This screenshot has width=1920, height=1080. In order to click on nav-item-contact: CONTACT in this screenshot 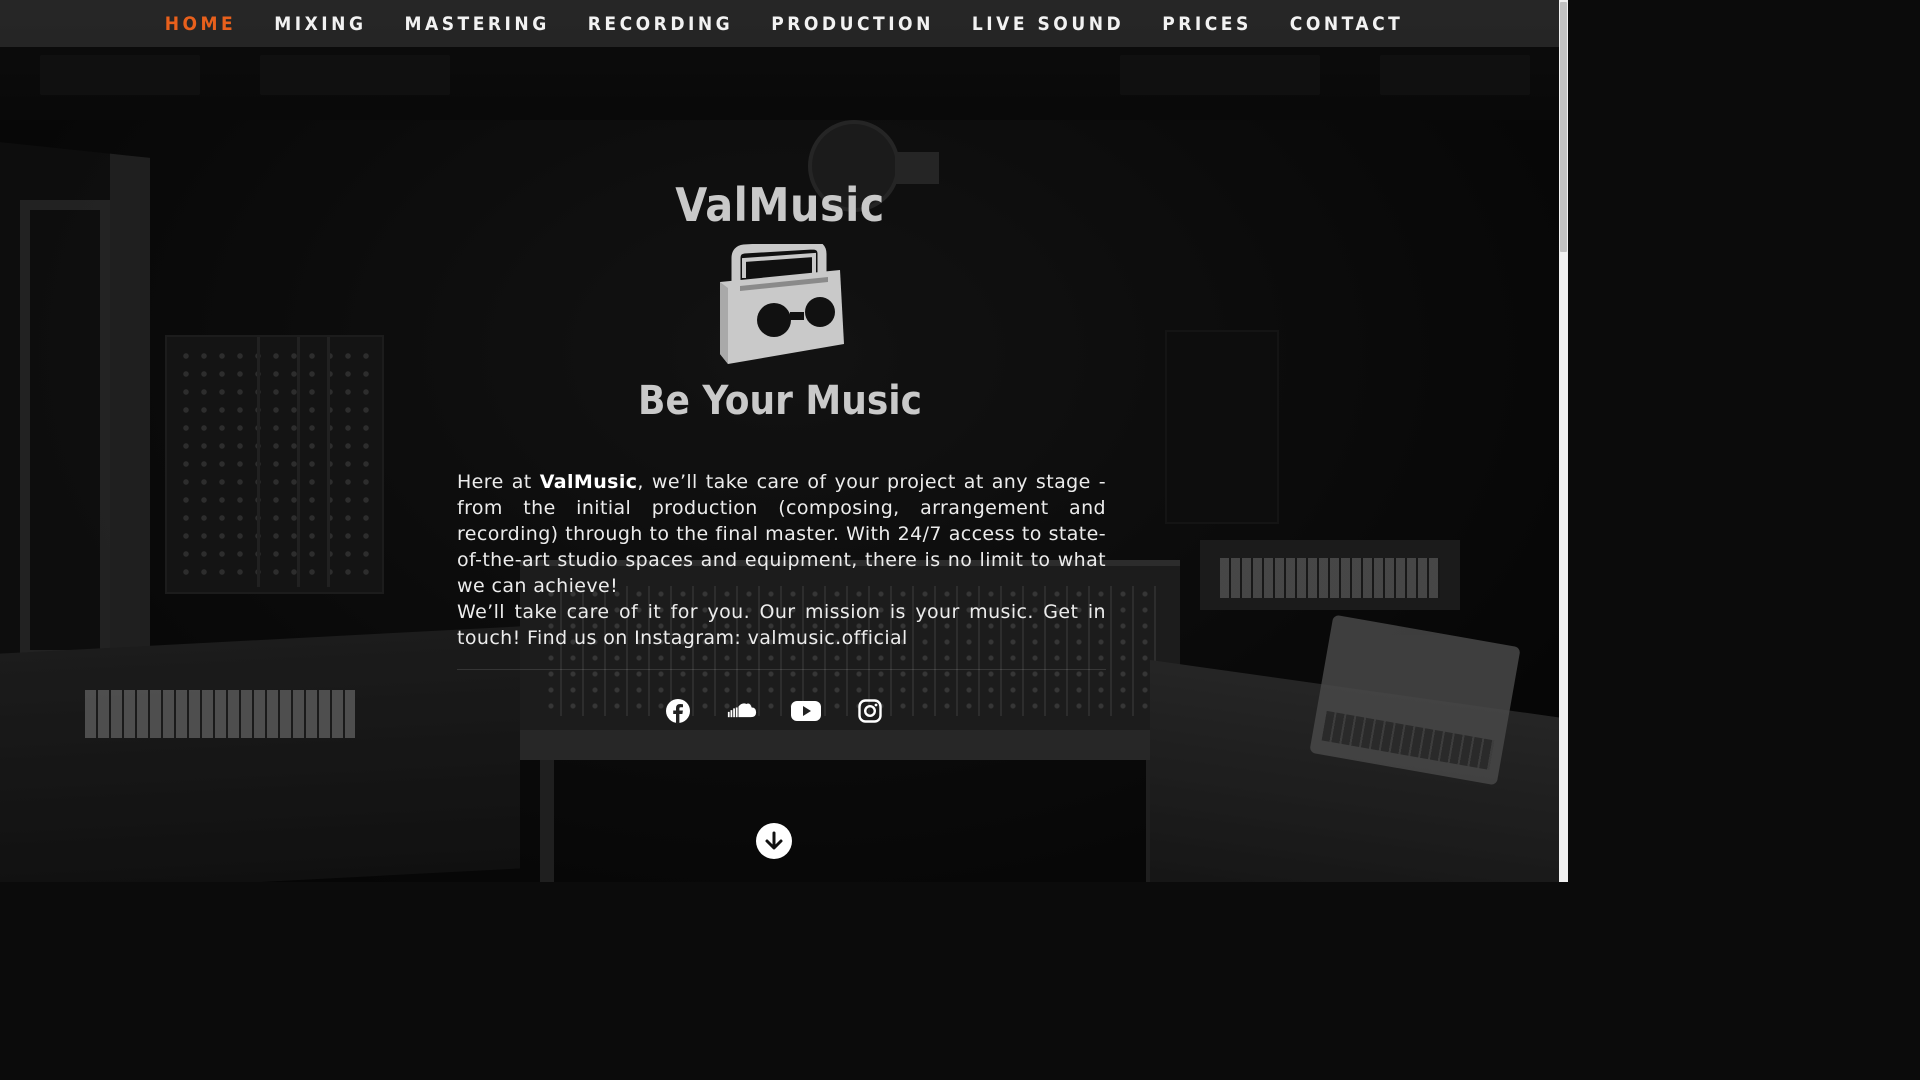, I will do `click(1347, 24)`.